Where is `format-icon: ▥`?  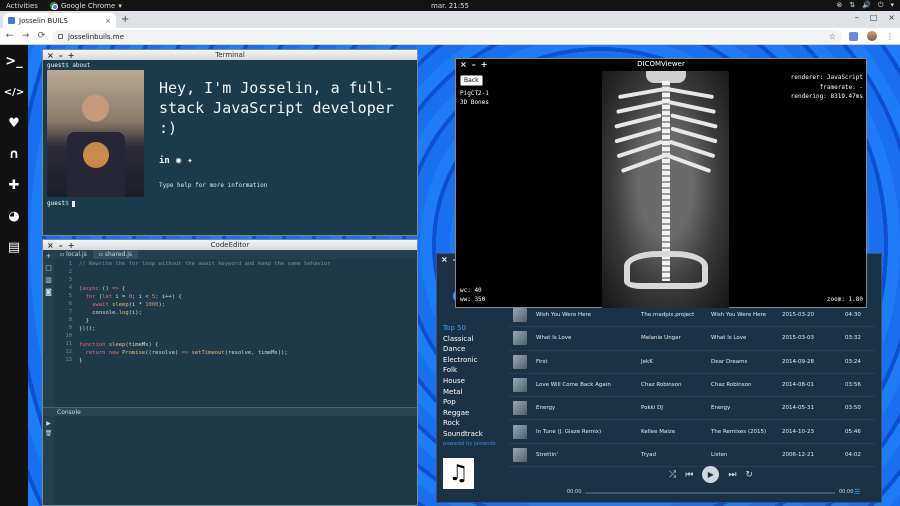 format-icon: ▥ is located at coordinates (48, 280).